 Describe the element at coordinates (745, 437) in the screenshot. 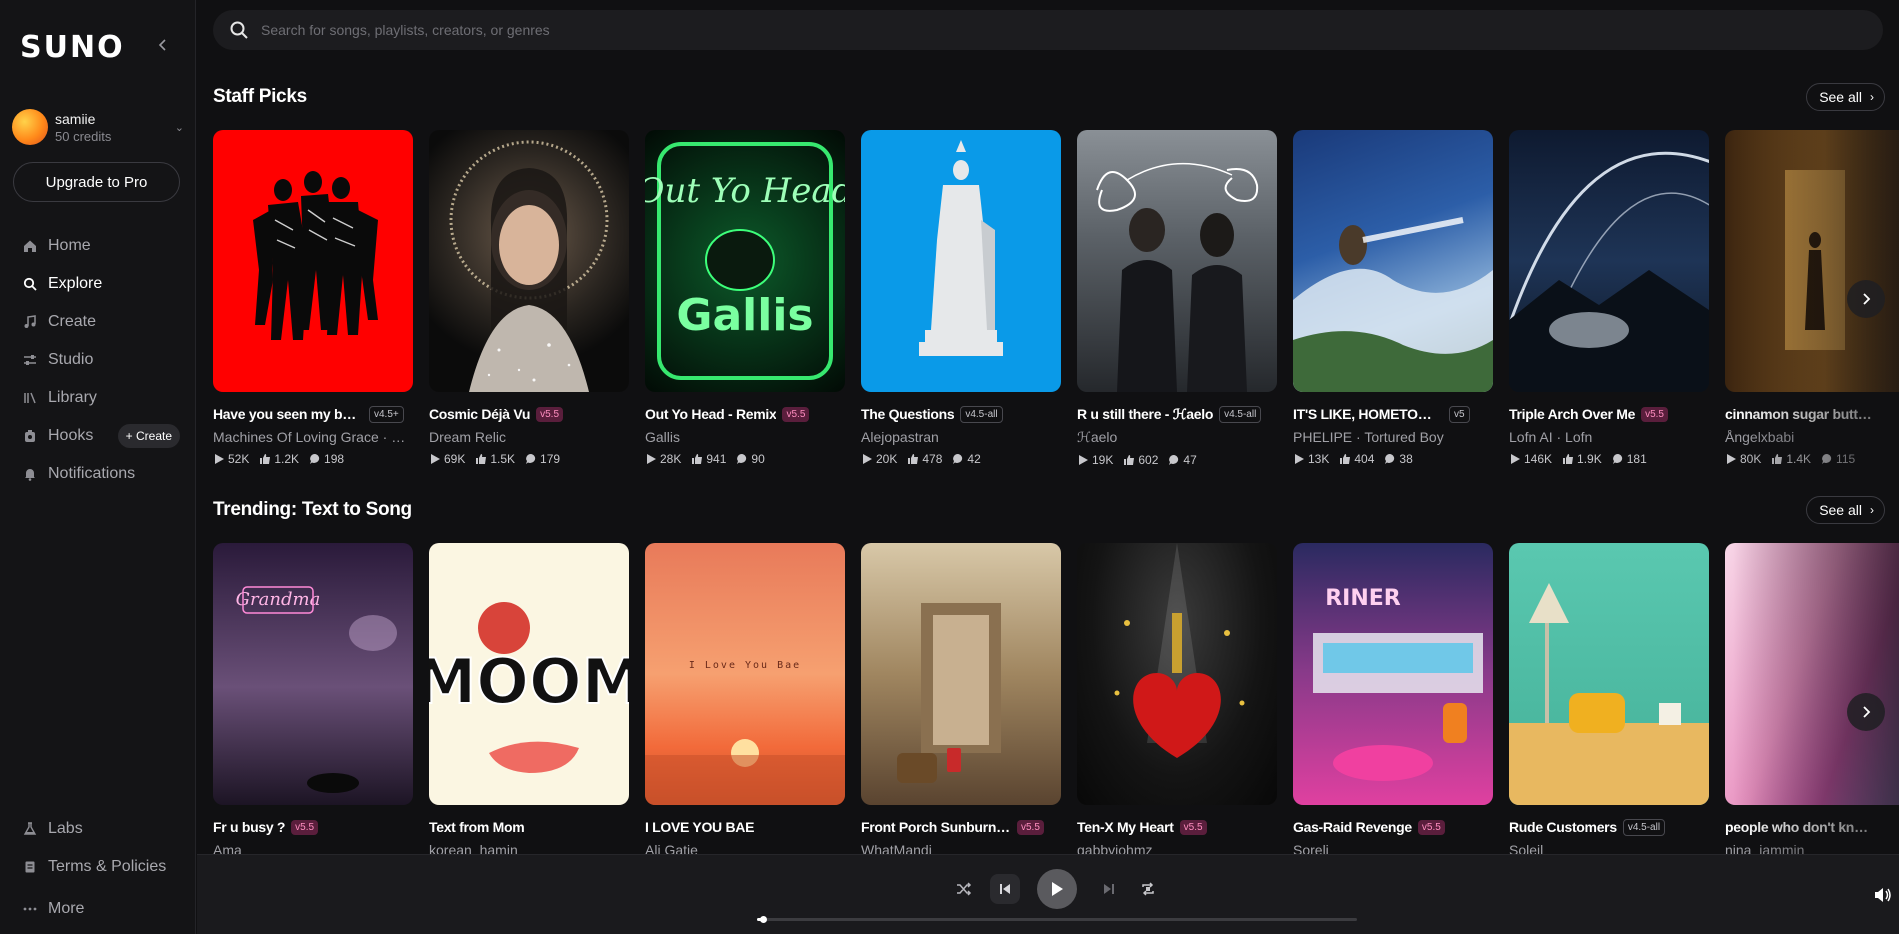

I see `song-artist: Gallis` at that location.